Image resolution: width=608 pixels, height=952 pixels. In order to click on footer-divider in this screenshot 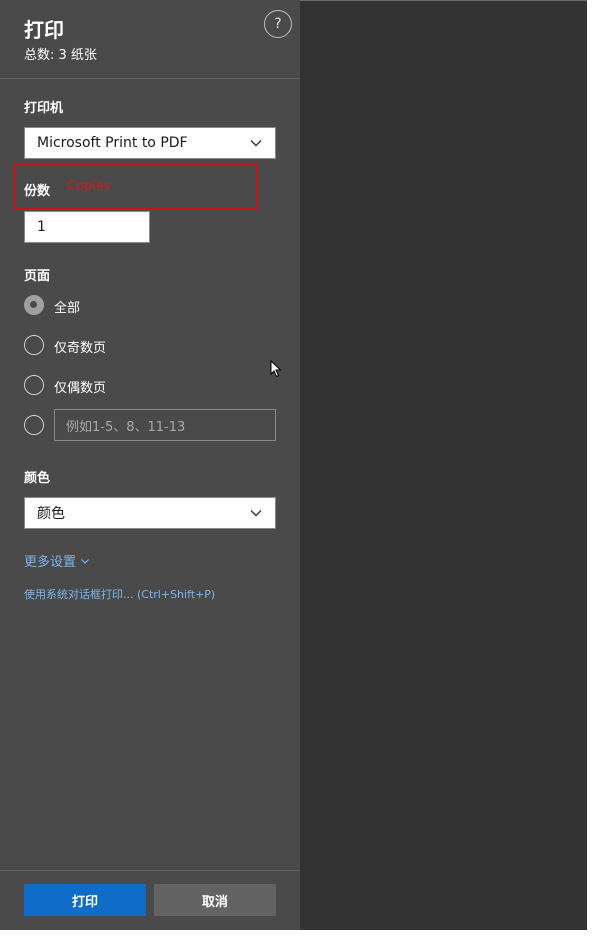, I will do `click(150, 870)`.